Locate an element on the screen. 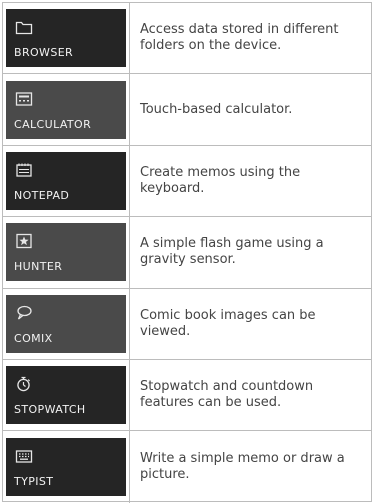  tile-cell: CALCULATOR is located at coordinates (66, 109).